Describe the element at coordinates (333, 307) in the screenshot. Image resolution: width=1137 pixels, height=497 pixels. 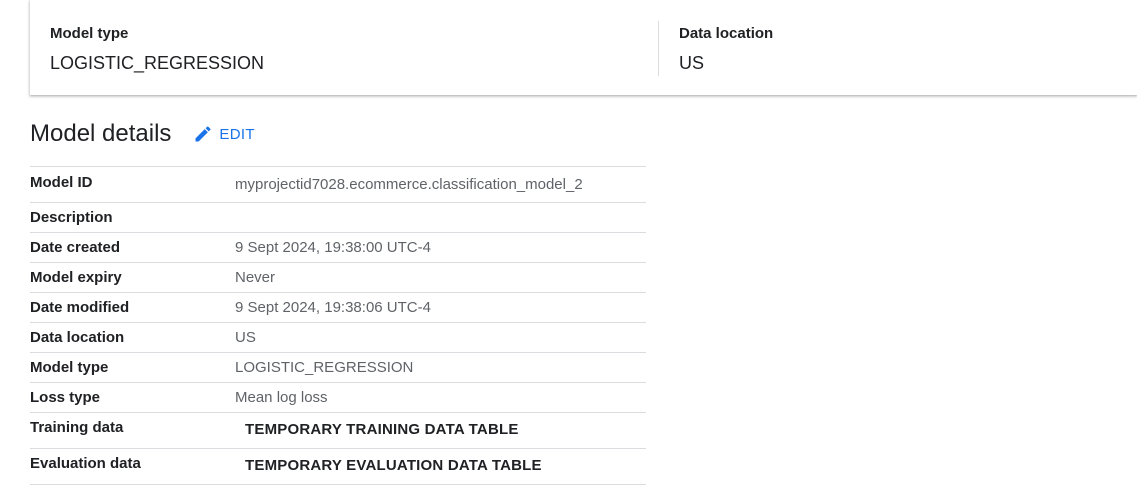
I see `row-value: 9 Sept 2024, 19:38:06 UTC-4` at that location.